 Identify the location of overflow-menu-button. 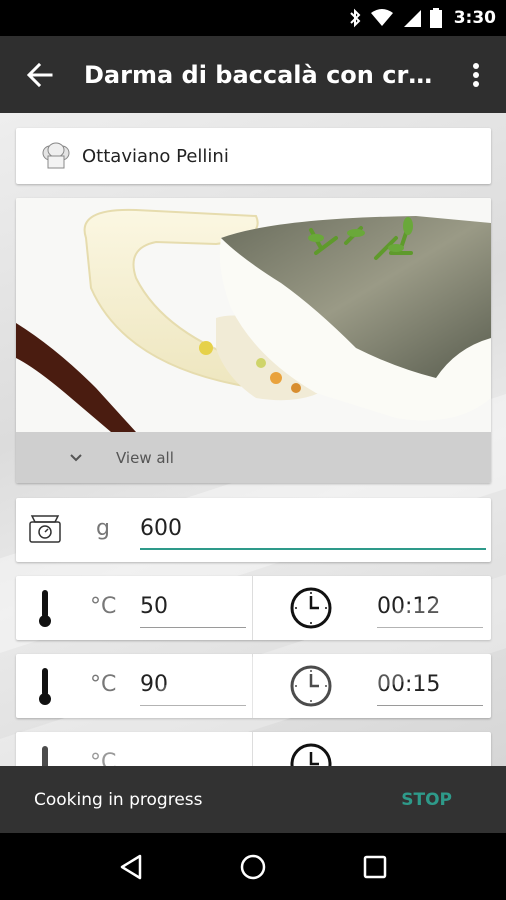
(476, 74).